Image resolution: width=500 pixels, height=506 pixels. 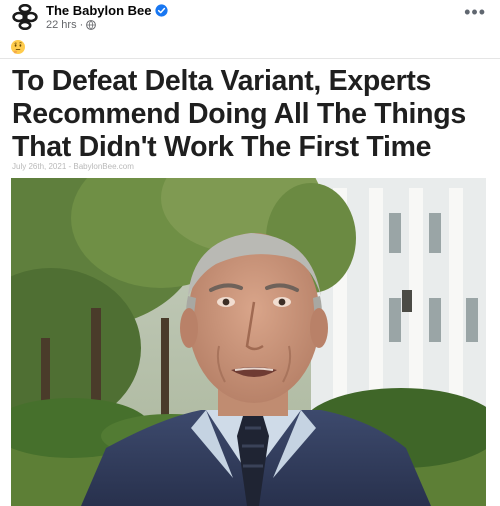 What do you see at coordinates (250, 17) in the screenshot?
I see `post-header: The Babylon Bee 22 hrs · •••` at bounding box center [250, 17].